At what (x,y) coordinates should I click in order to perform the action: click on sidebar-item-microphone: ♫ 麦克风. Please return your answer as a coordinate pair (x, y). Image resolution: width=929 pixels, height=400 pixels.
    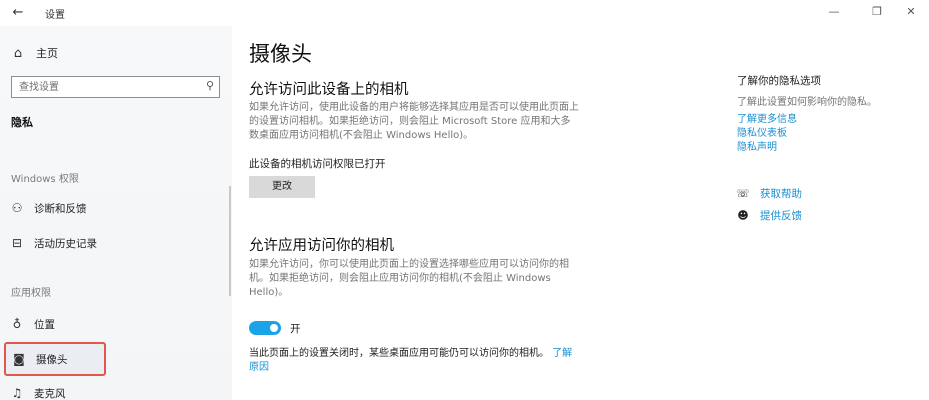
    Looking at the image, I should click on (37, 391).